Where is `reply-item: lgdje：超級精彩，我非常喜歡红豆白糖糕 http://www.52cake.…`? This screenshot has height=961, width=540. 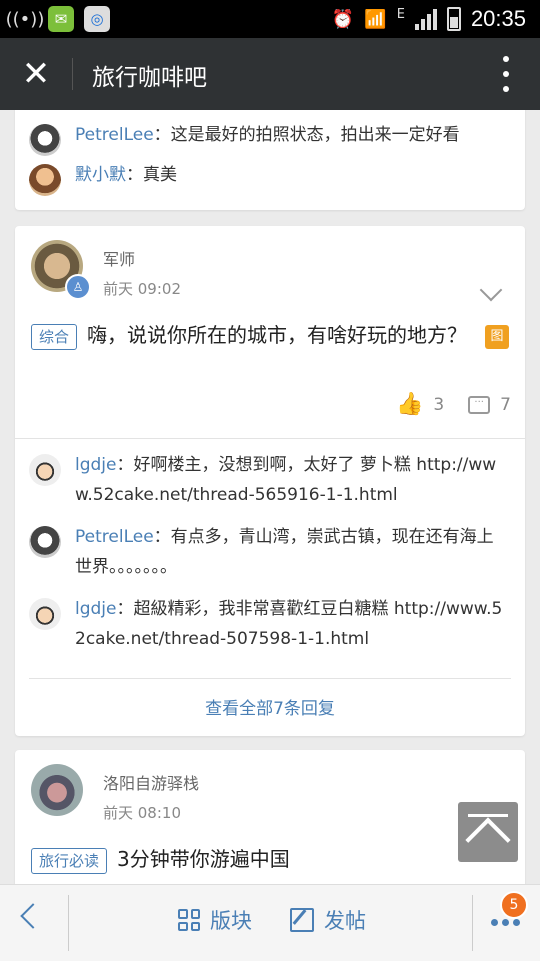 reply-item: lgdje：超級精彩，我非常喜歡红豆白糖糕 http://www.52cake.… is located at coordinates (269, 626).